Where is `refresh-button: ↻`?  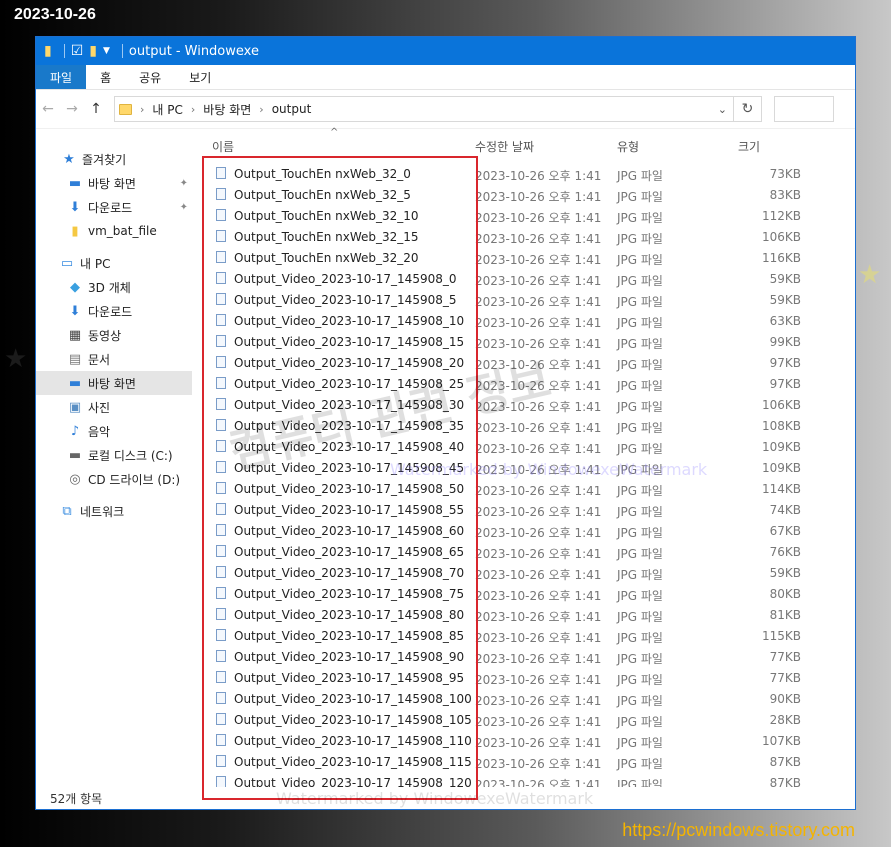 refresh-button: ↻ is located at coordinates (748, 109).